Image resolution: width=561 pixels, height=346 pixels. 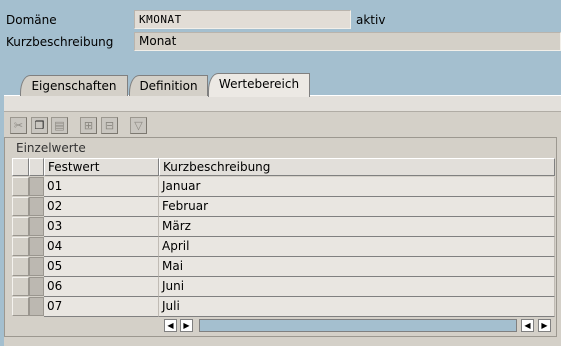 What do you see at coordinates (357, 187) in the screenshot?
I see `kurzbeschreibung-cell: Januar` at bounding box center [357, 187].